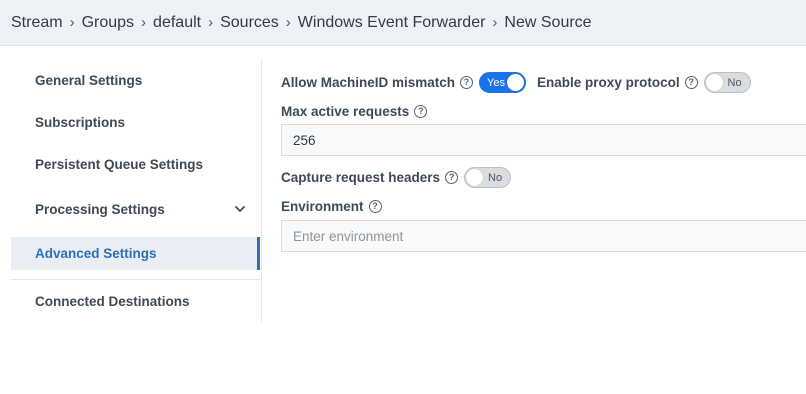  I want to click on max-active-requests-row: Max active requests ?, so click(354, 111).